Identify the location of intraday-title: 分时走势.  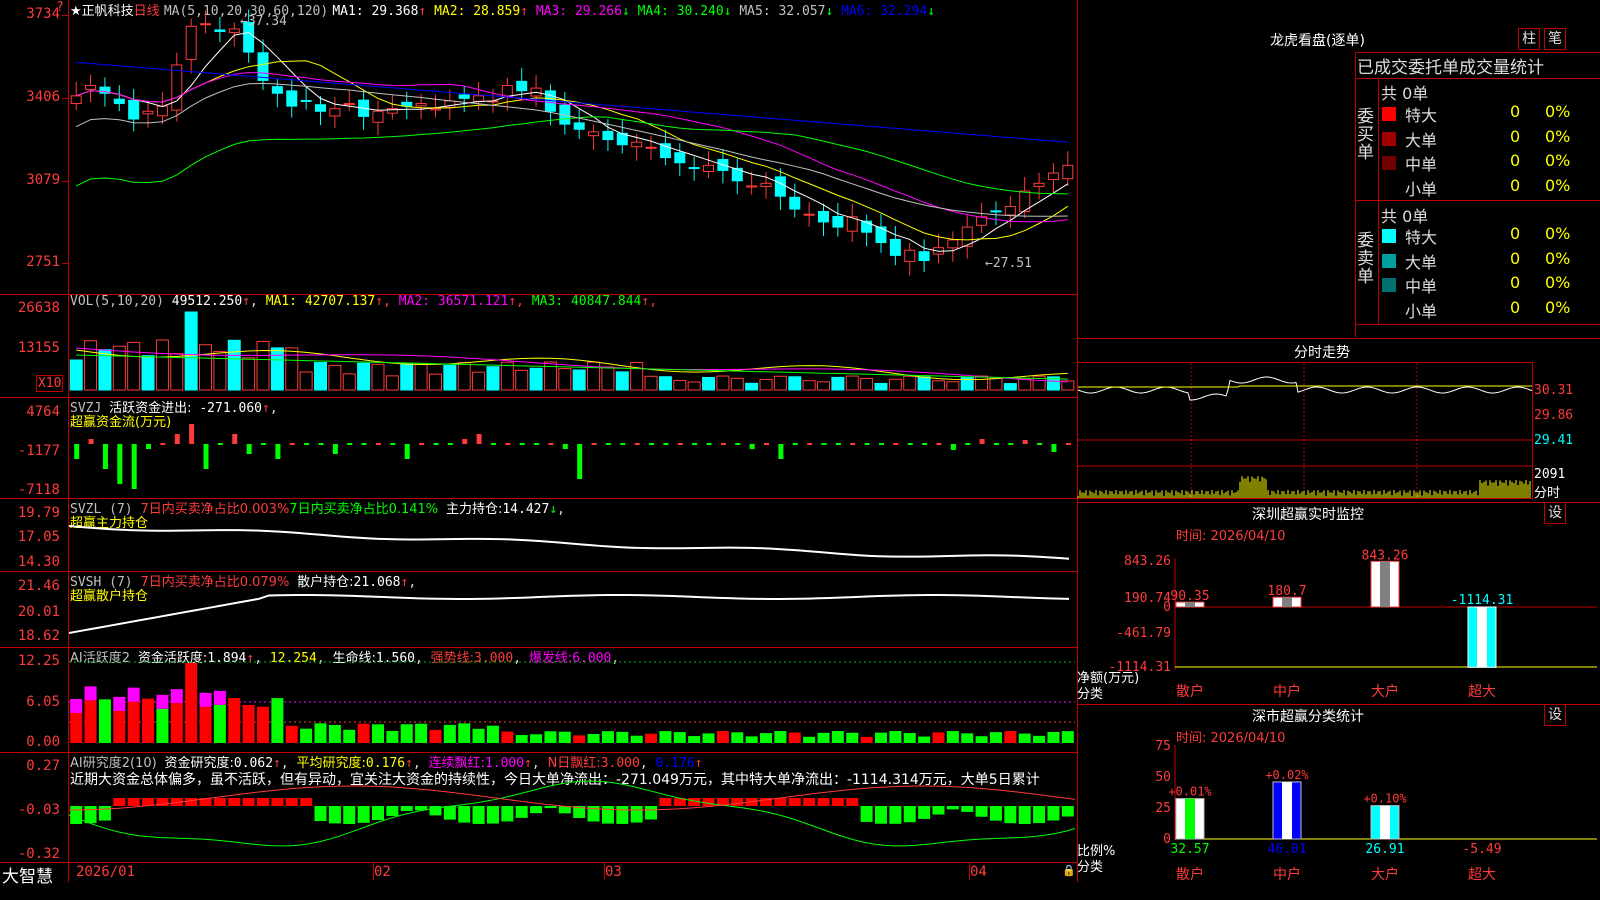
(1322, 353).